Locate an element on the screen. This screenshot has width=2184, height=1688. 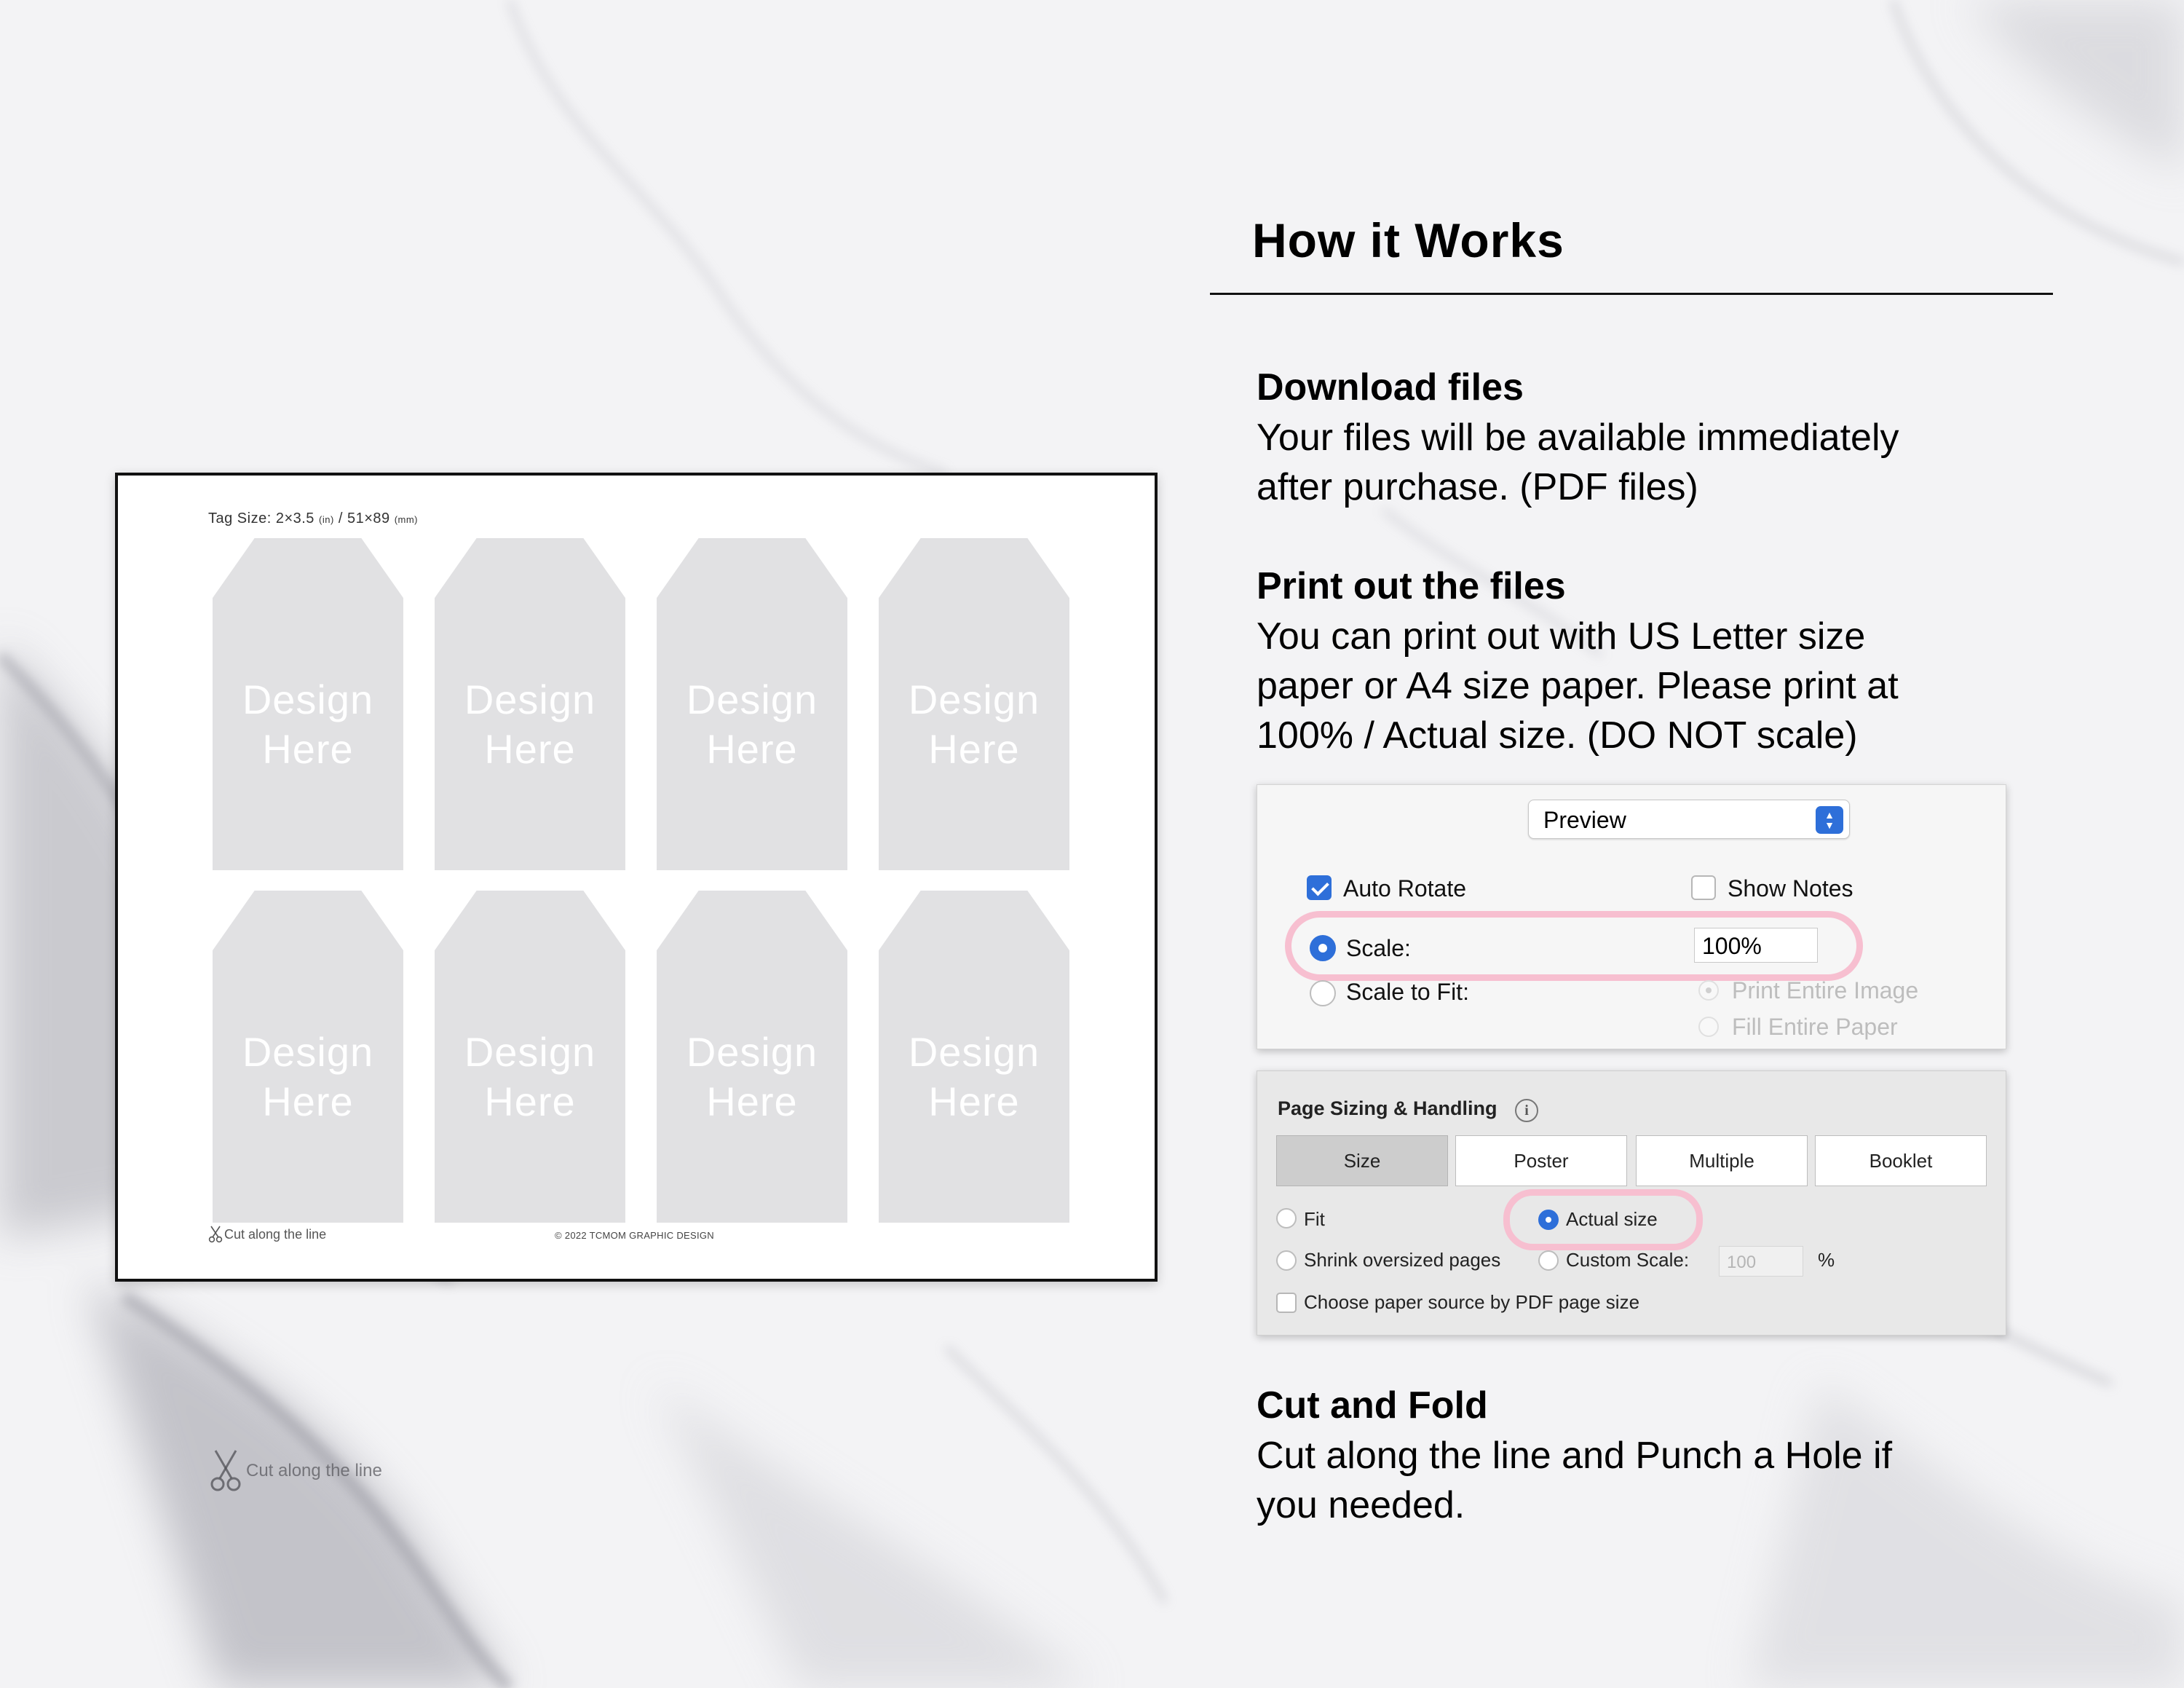
shrink-oversized-label: Shrink oversized pages is located at coordinates (1402, 1260).